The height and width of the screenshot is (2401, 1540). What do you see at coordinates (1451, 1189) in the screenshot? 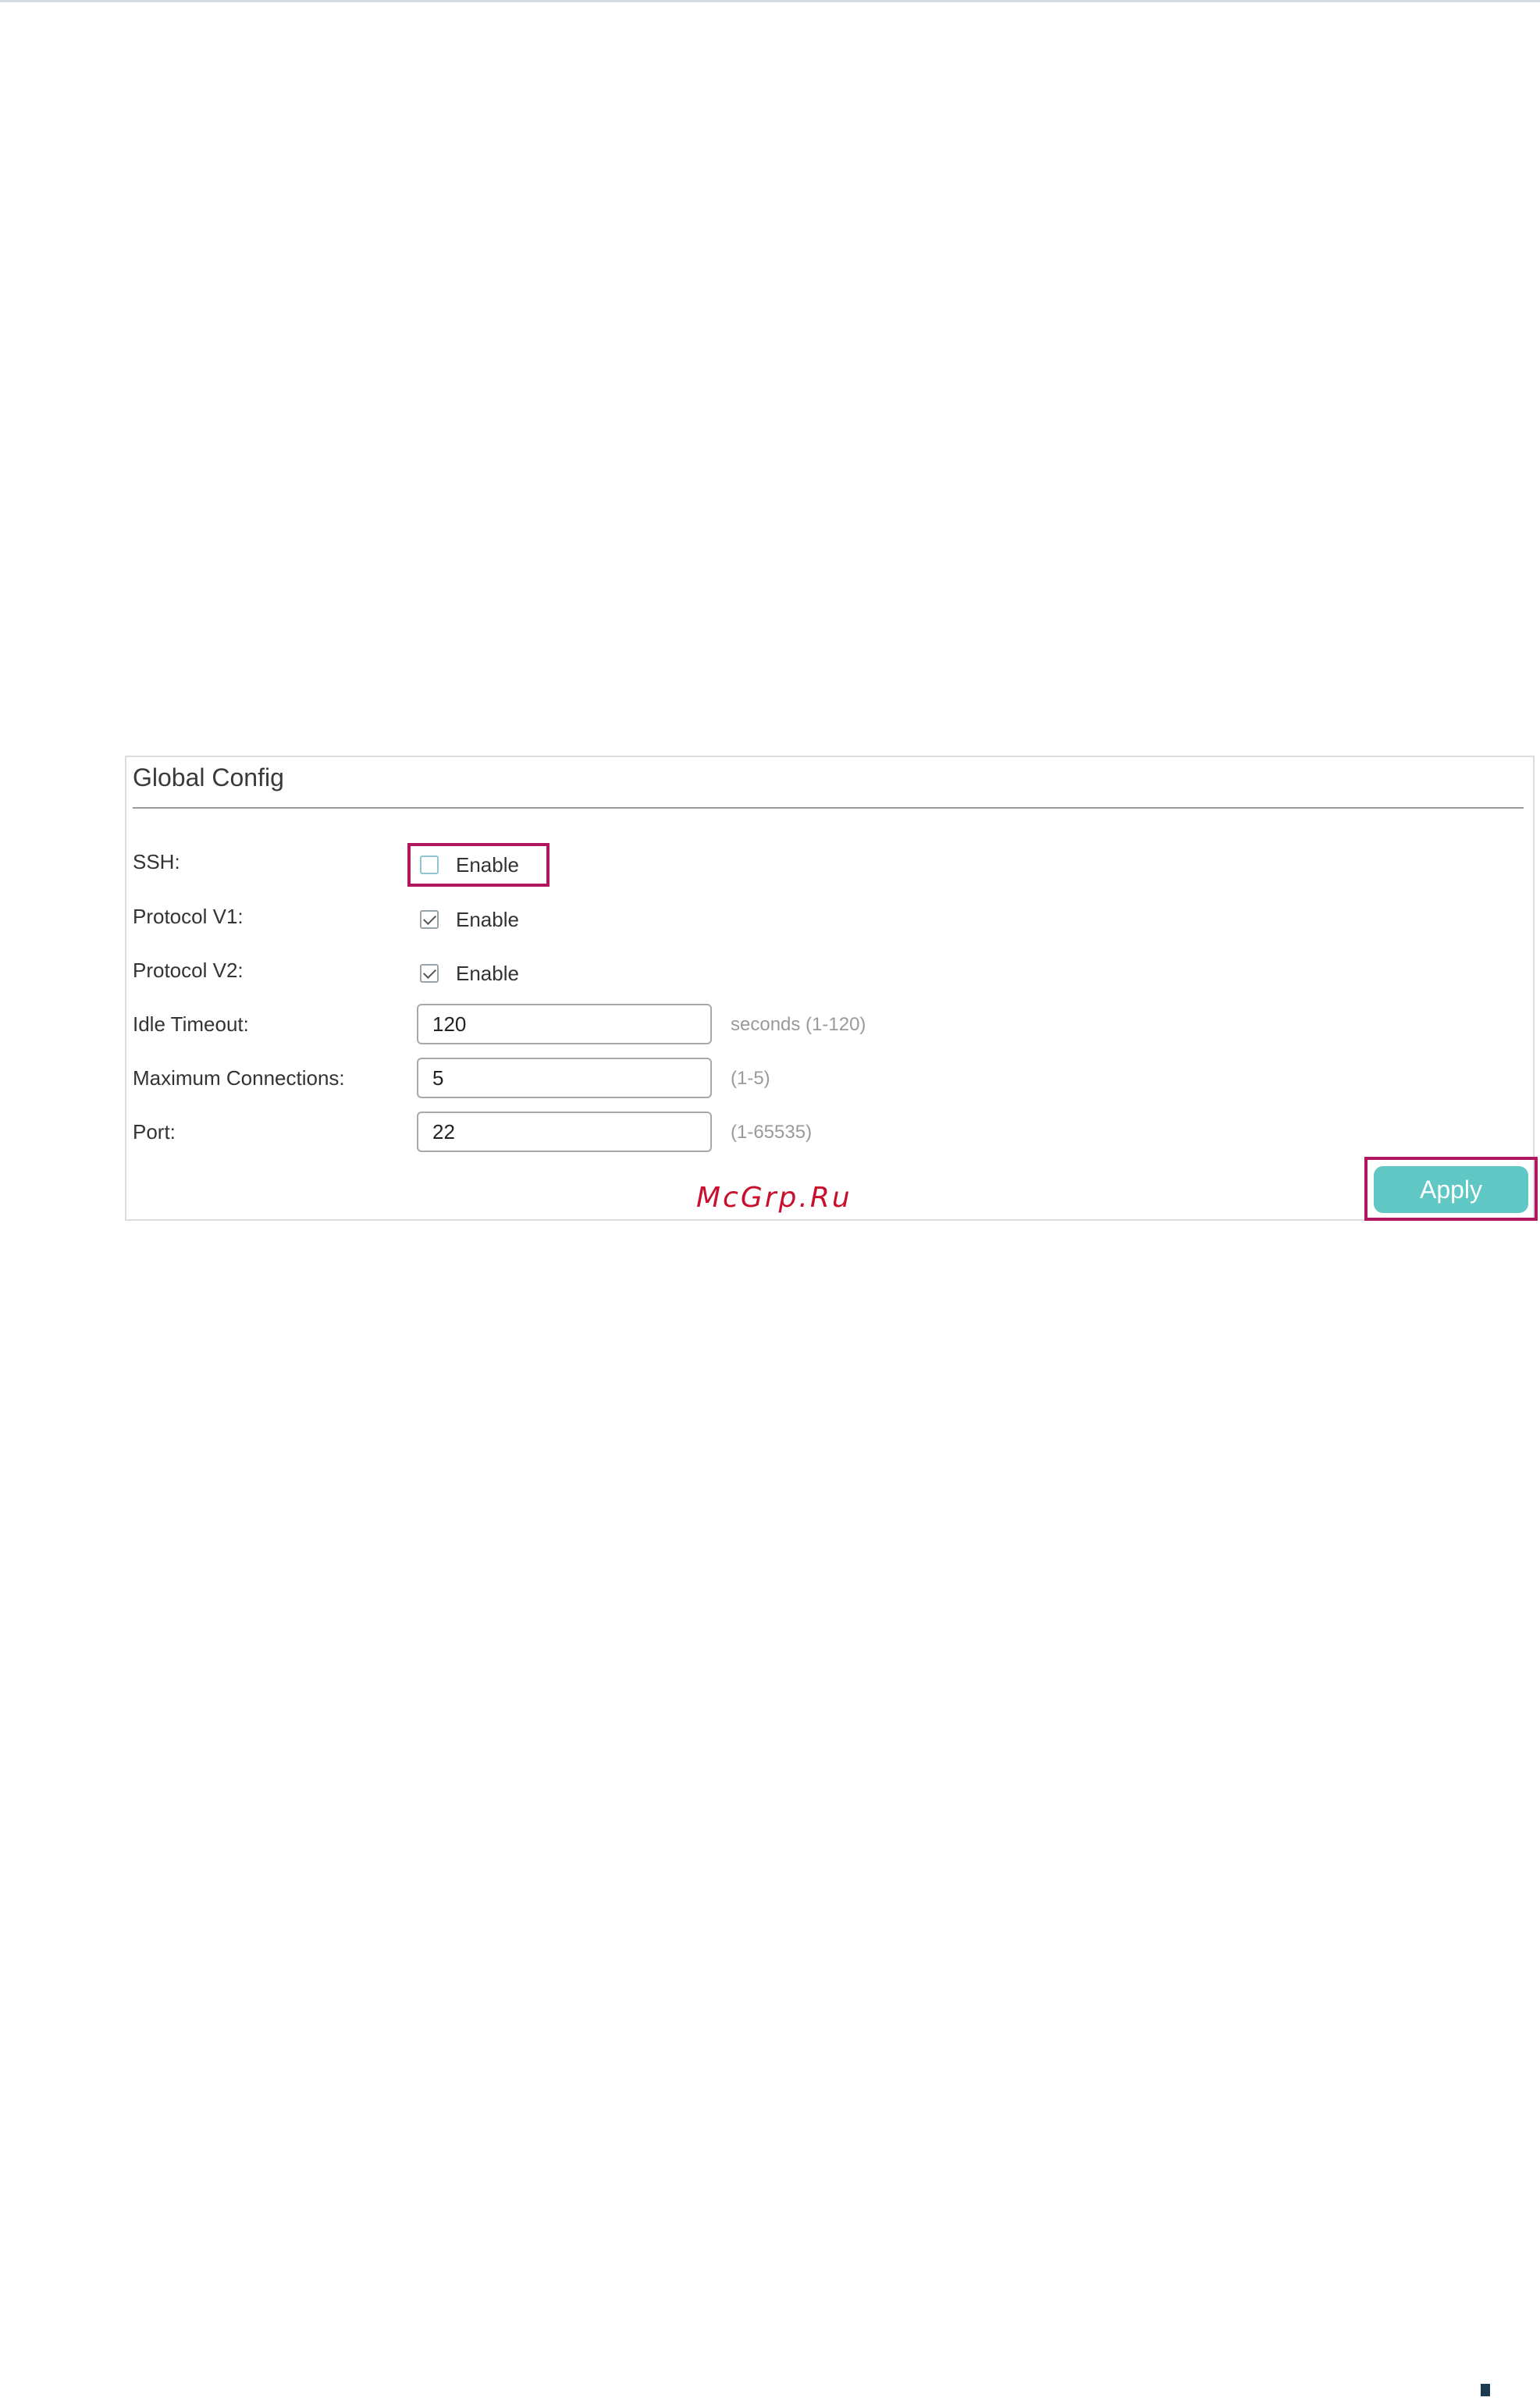
I see `apply-button: Apply` at bounding box center [1451, 1189].